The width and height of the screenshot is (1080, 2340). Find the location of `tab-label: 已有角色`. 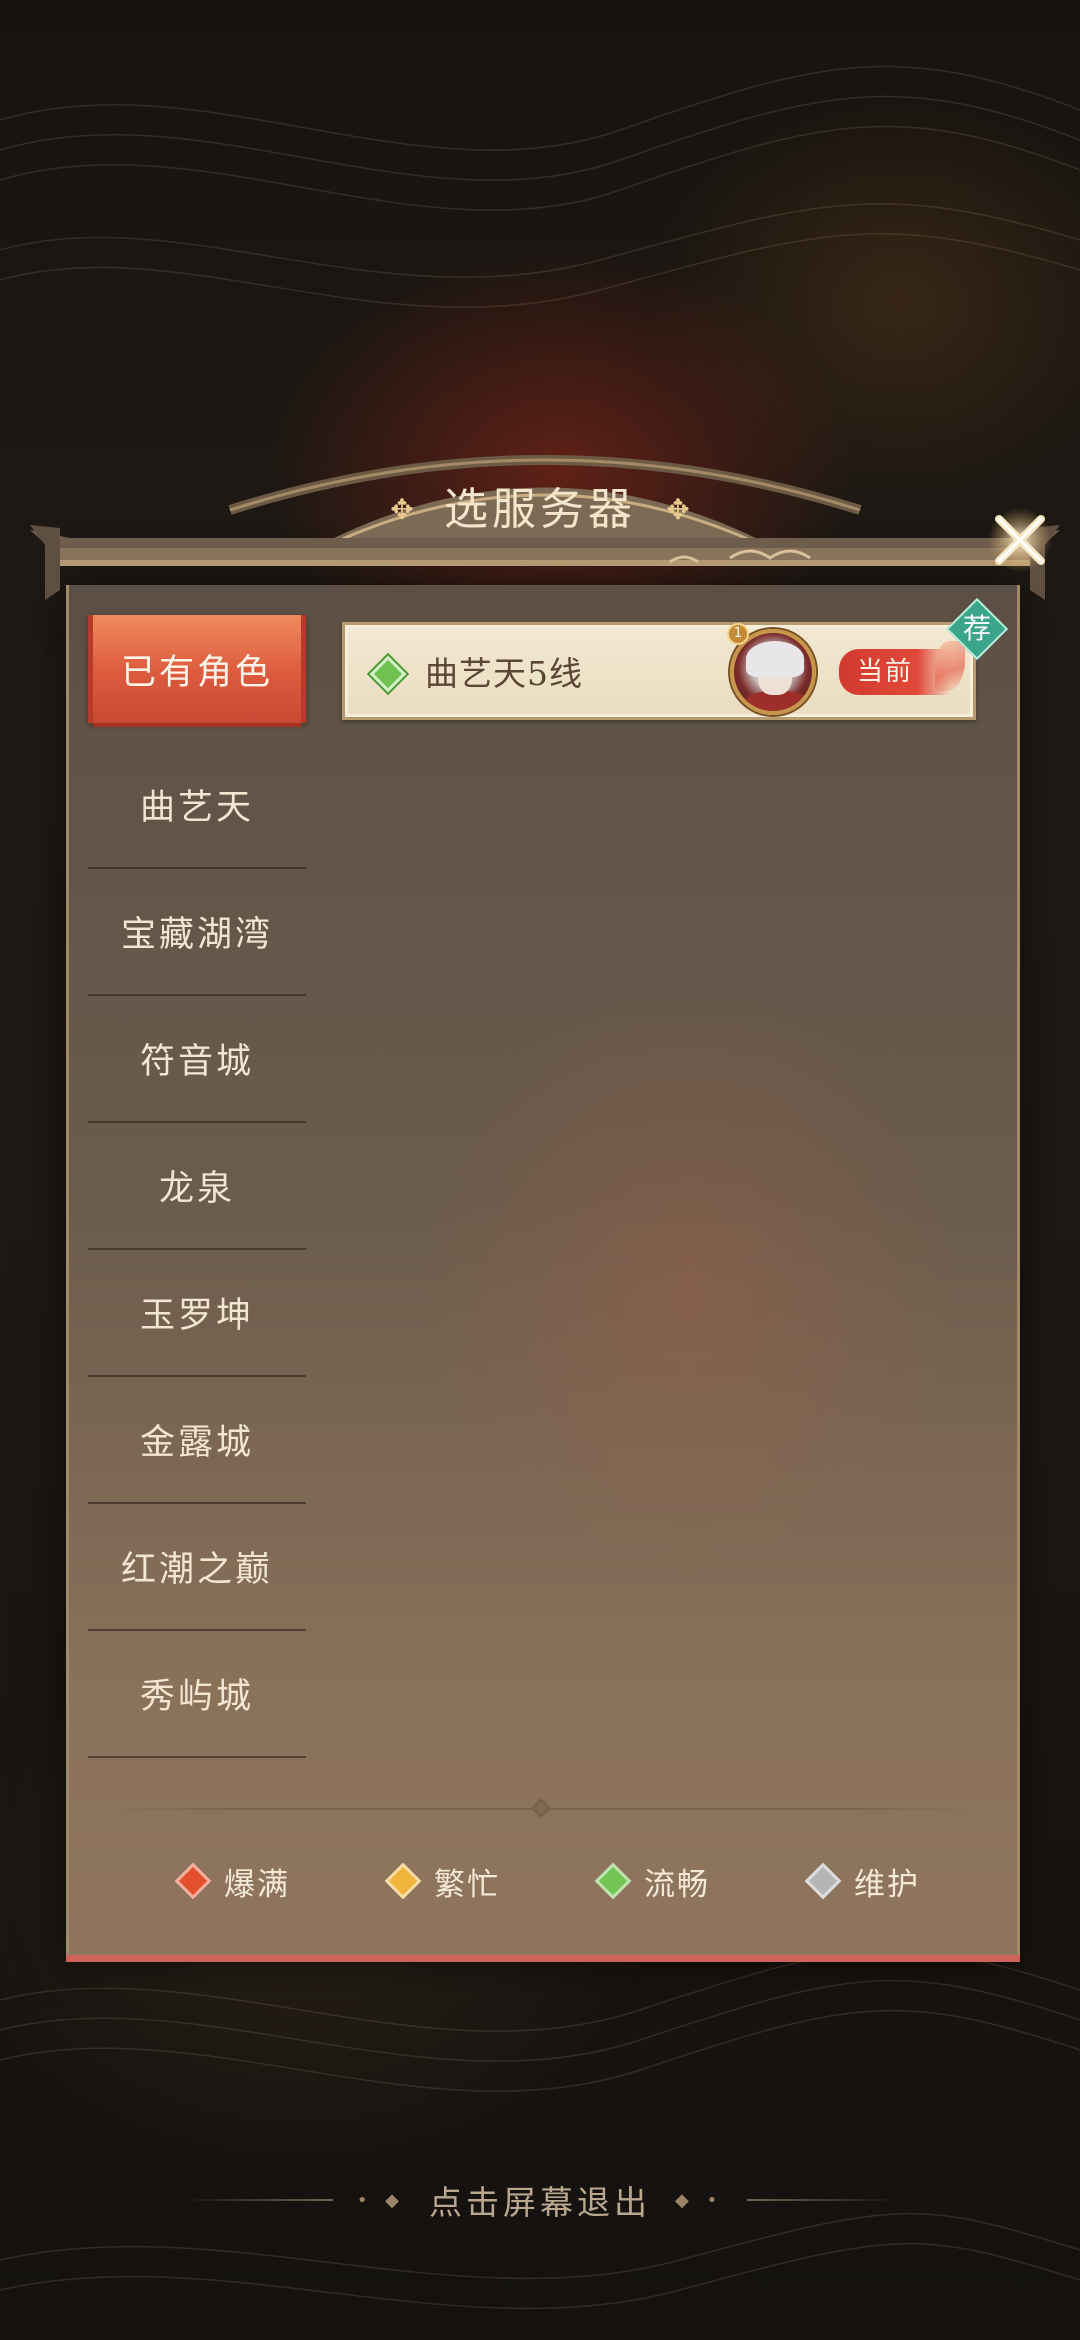

tab-label: 已有角色 is located at coordinates (196, 672).